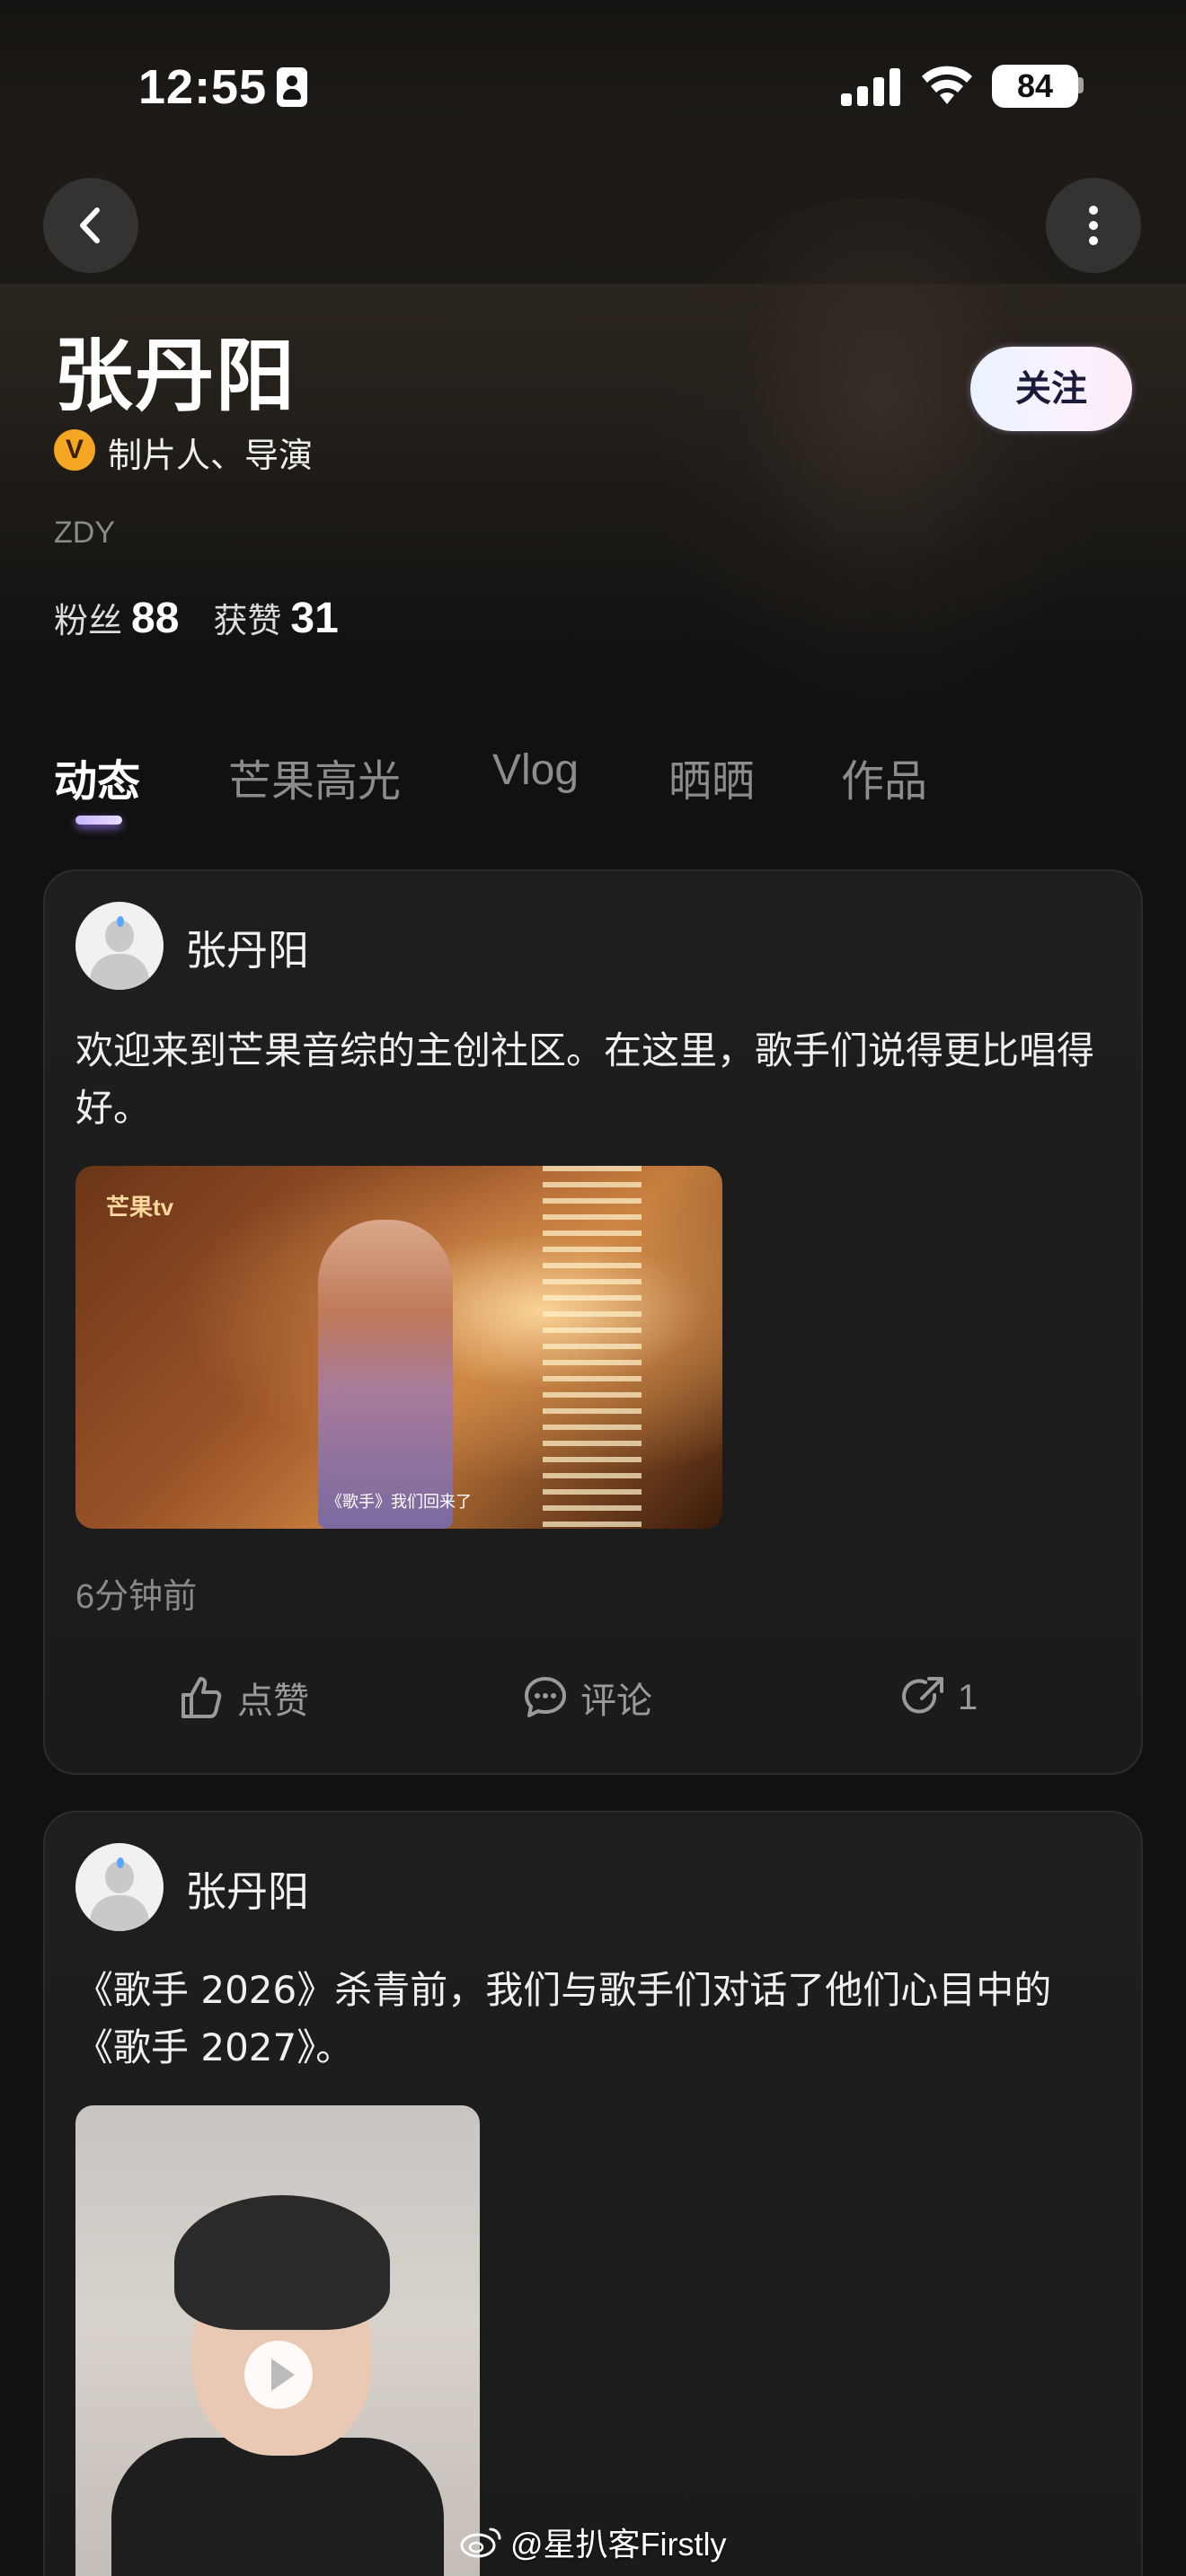 The height and width of the screenshot is (2576, 1186). I want to click on jacket-figure, so click(277, 2507).